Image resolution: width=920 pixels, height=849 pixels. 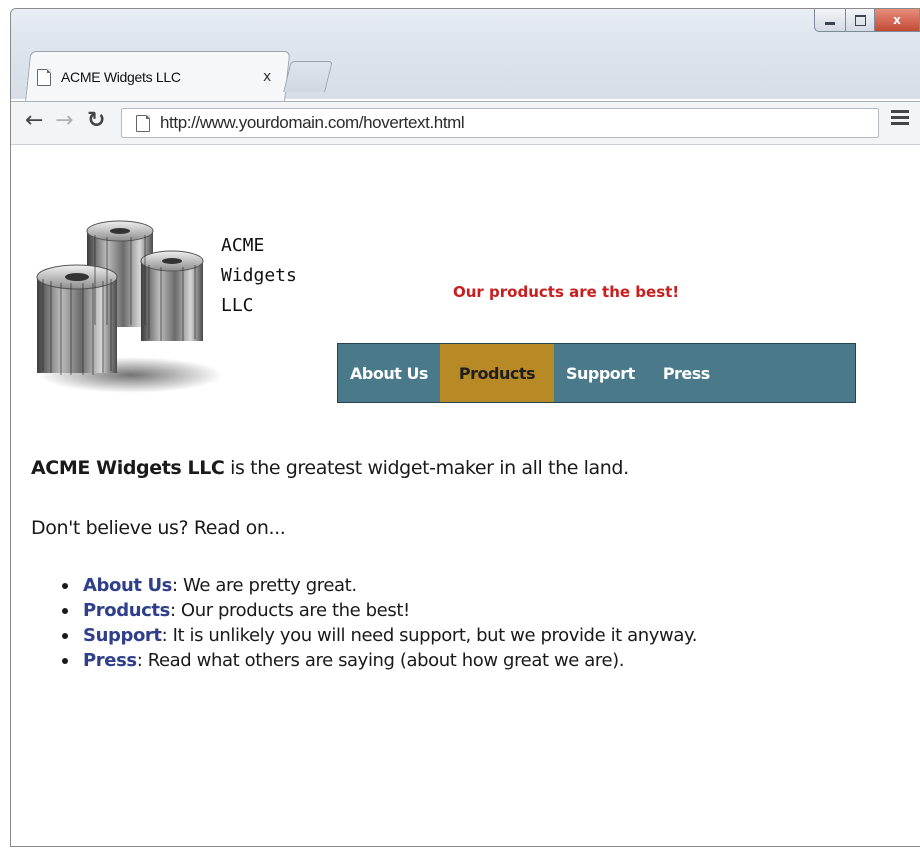 I want to click on maximize-icon, so click(x=860, y=20).